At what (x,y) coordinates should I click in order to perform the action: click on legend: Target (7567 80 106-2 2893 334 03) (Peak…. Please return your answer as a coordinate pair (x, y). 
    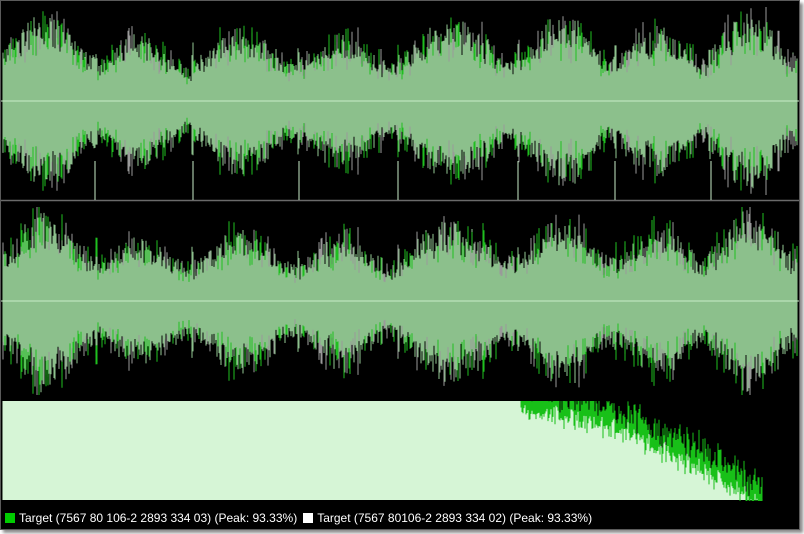
    Looking at the image, I should click on (400, 518).